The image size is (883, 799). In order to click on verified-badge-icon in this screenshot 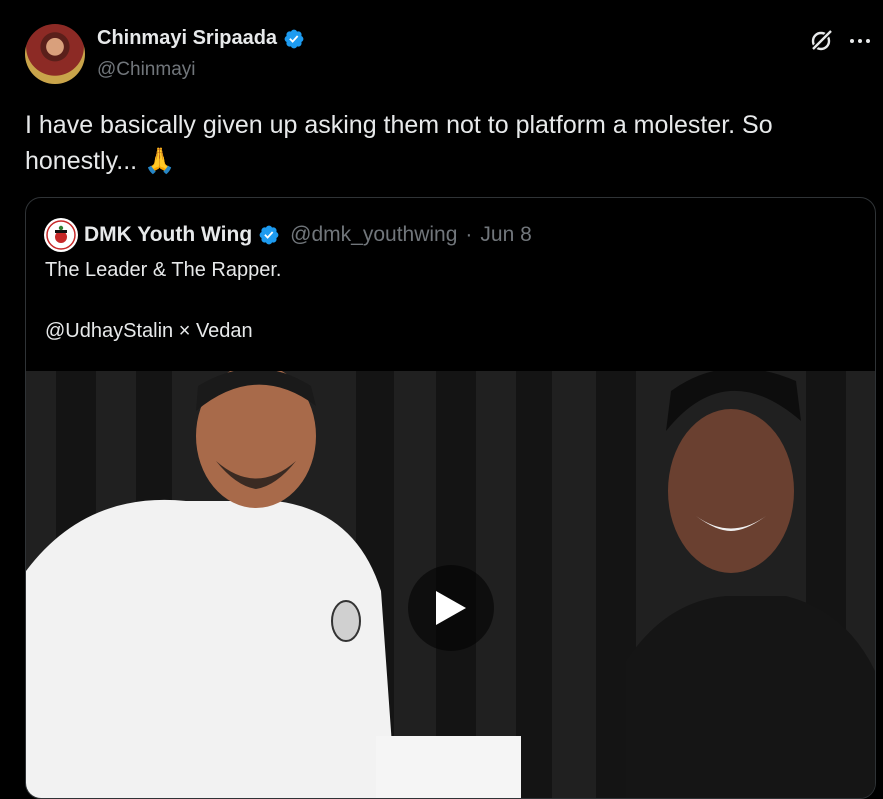, I will do `click(294, 38)`.